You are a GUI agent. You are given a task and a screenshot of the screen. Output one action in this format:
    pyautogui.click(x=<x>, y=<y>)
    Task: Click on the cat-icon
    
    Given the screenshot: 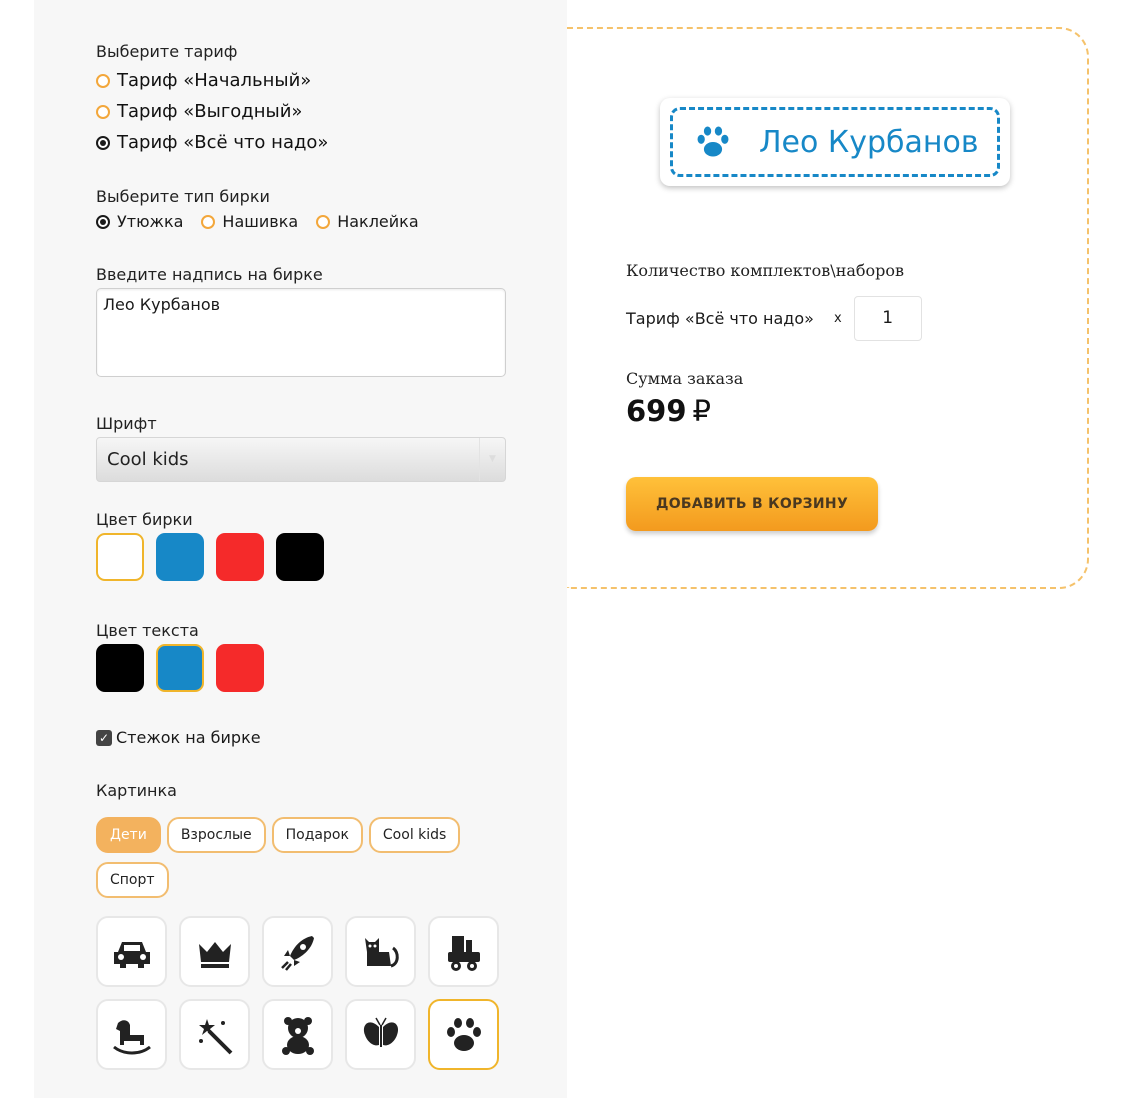 What is the action you would take?
    pyautogui.click(x=381, y=952)
    